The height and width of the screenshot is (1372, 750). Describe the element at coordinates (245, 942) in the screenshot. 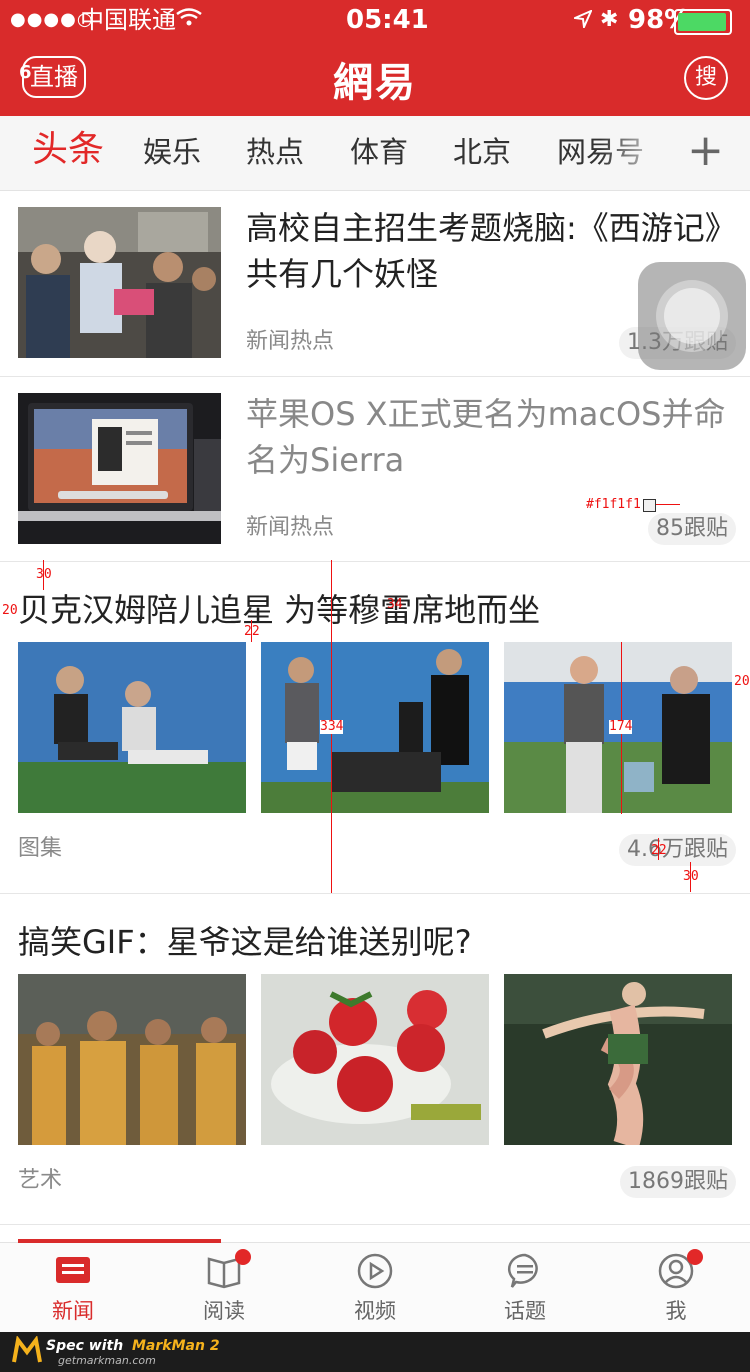

I see `photo-set-title: 搞笑GIF：星爷这是给谁送别呢?` at that location.